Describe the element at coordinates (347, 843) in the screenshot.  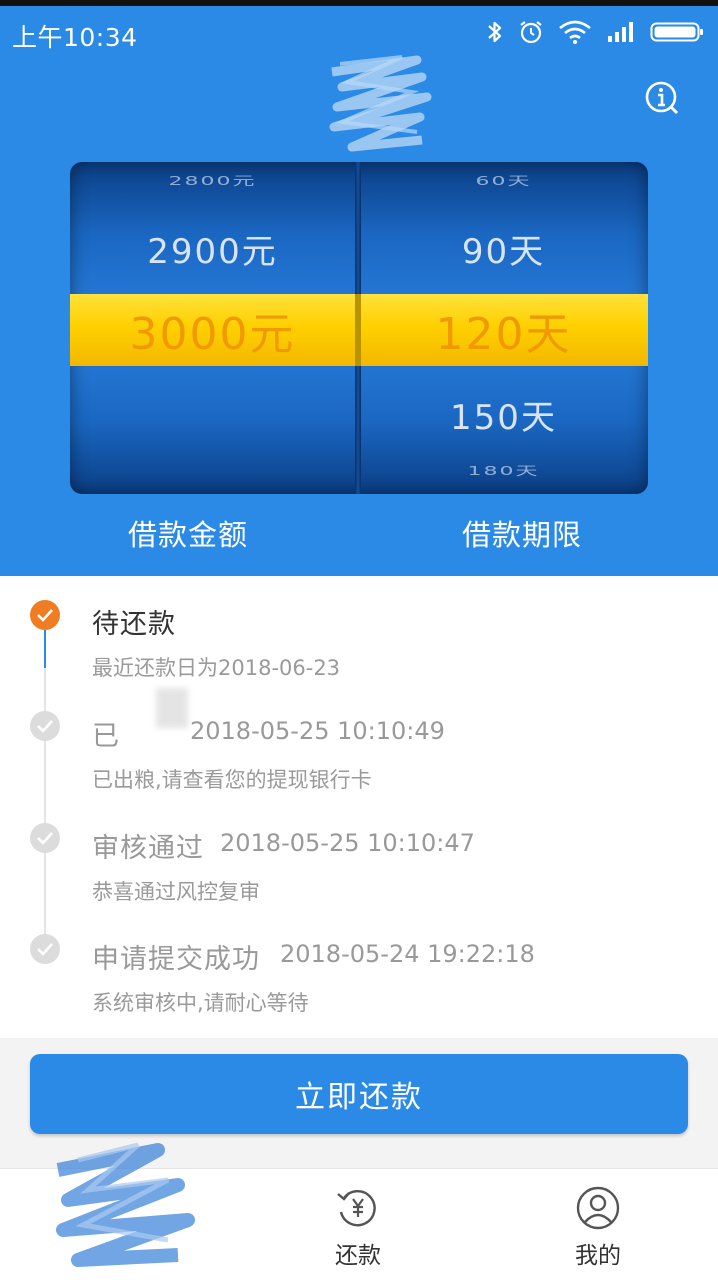
I see `step-time: 2018-05-25 10:10:47` at that location.